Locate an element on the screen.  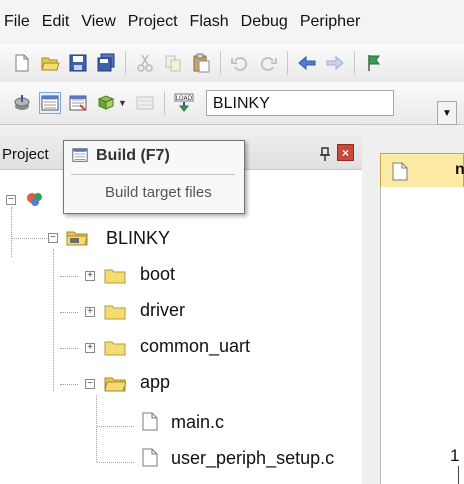
paste-icon is located at coordinates (201, 63).